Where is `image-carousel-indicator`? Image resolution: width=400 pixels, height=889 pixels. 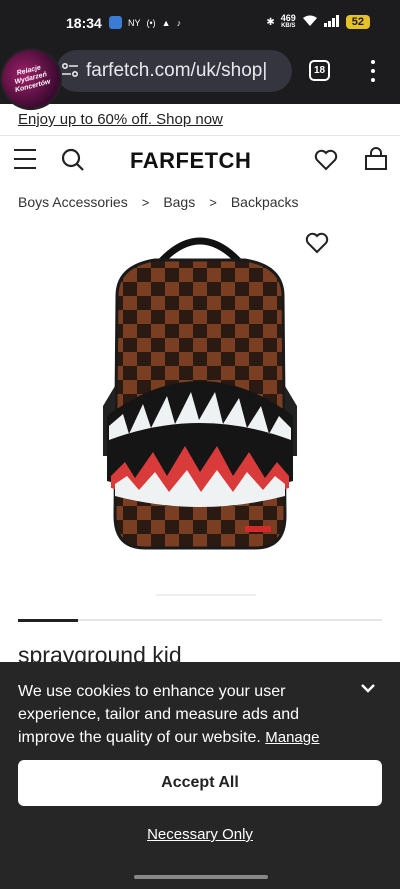 image-carousel-indicator is located at coordinates (206, 595).